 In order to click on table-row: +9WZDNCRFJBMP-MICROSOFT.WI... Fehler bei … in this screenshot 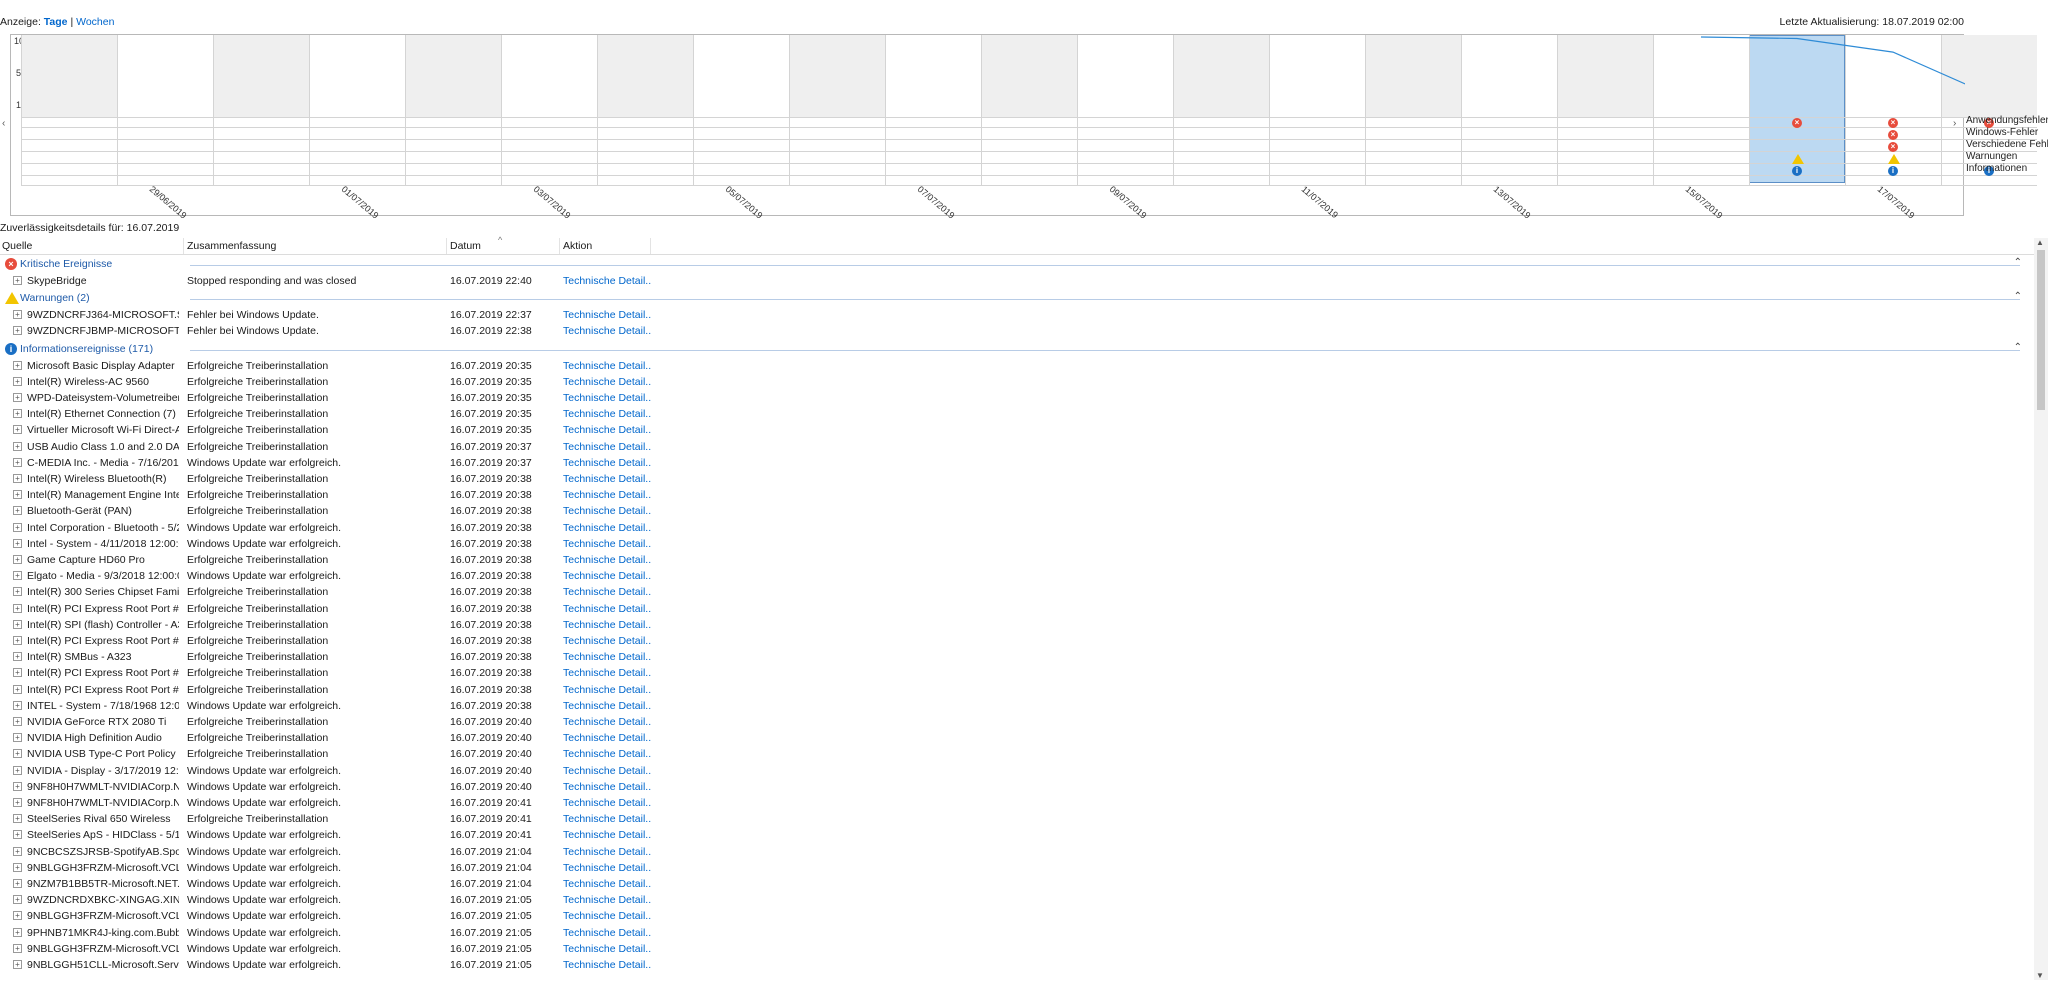, I will do `click(1015, 331)`.